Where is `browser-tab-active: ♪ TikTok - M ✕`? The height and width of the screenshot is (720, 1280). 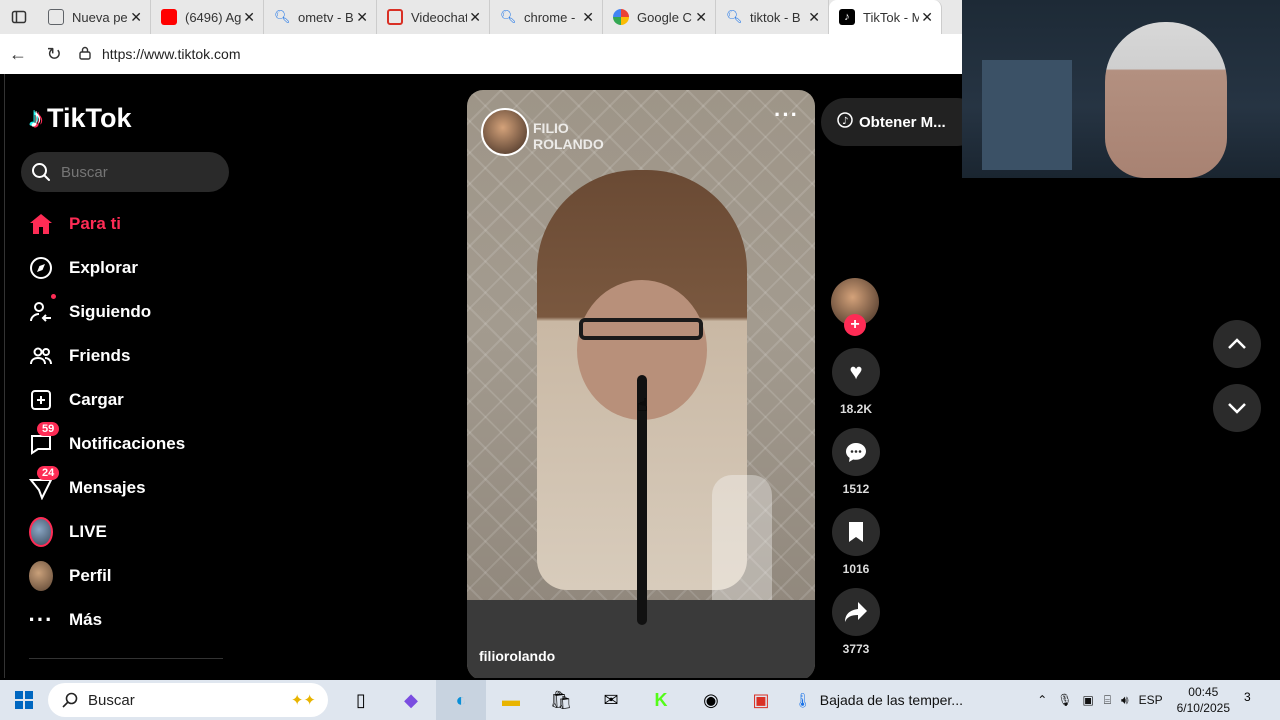 browser-tab-active: ♪ TikTok - M ✕ is located at coordinates (885, 17).